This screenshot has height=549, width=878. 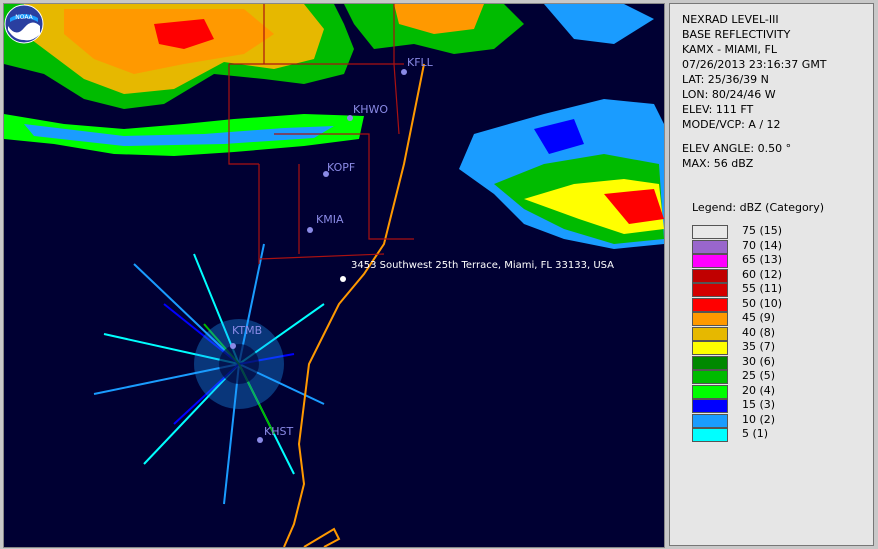 What do you see at coordinates (718, 109) in the screenshot?
I see `station-elevation: ELEV: 111 FT` at bounding box center [718, 109].